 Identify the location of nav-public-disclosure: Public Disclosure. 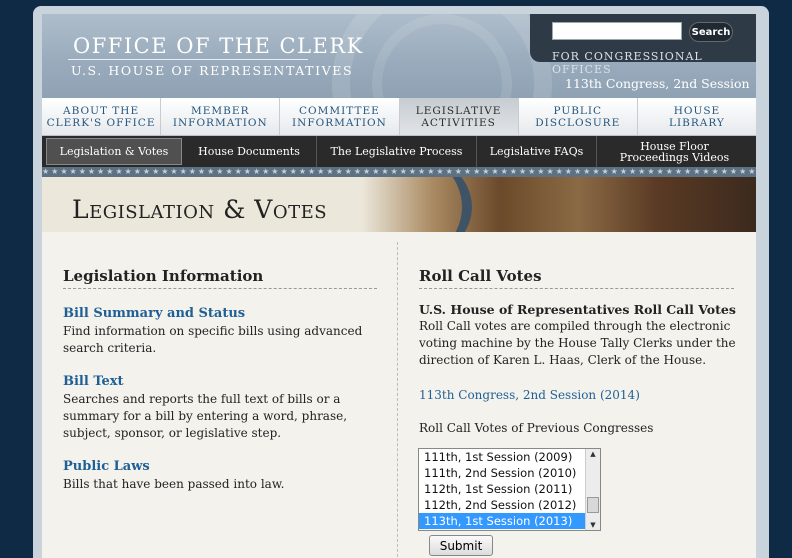
(578, 116).